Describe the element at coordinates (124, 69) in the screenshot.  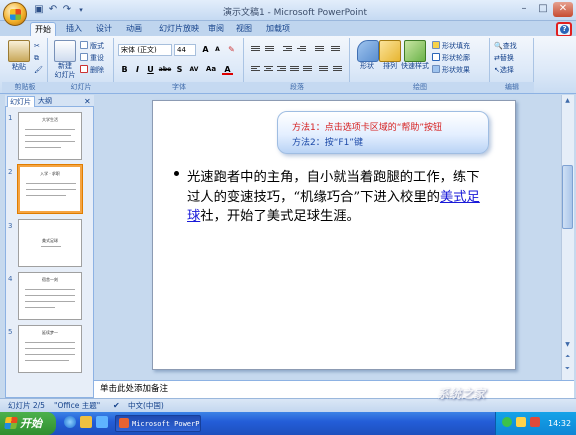
I see `bold-button: B` at that location.